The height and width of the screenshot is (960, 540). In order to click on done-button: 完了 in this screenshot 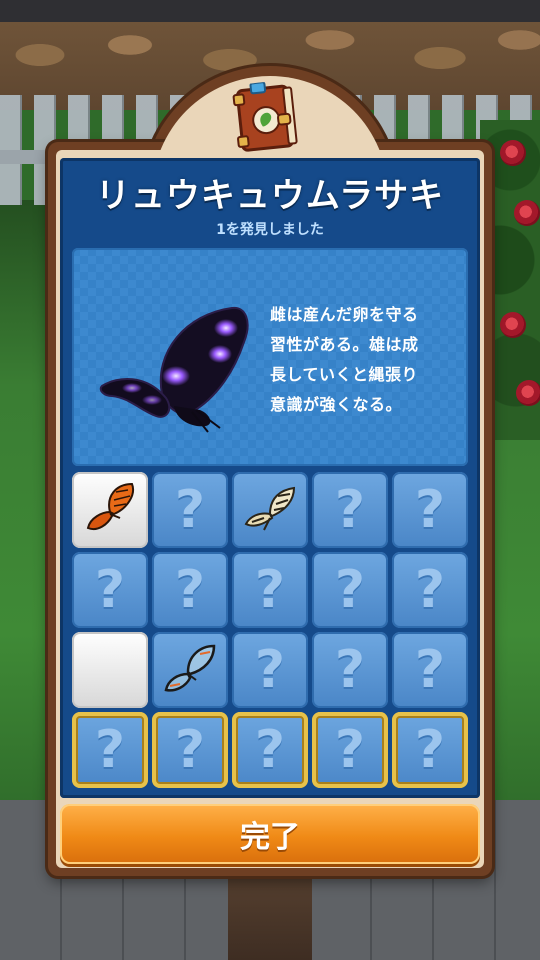, I will do `click(270, 834)`.